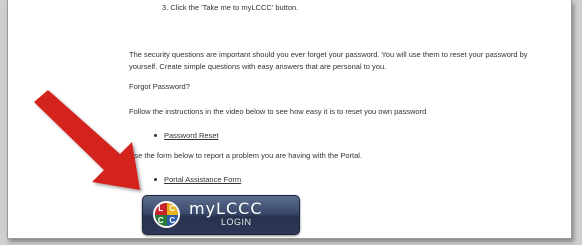  I want to click on login-button-label: LOGIN, so click(236, 222).